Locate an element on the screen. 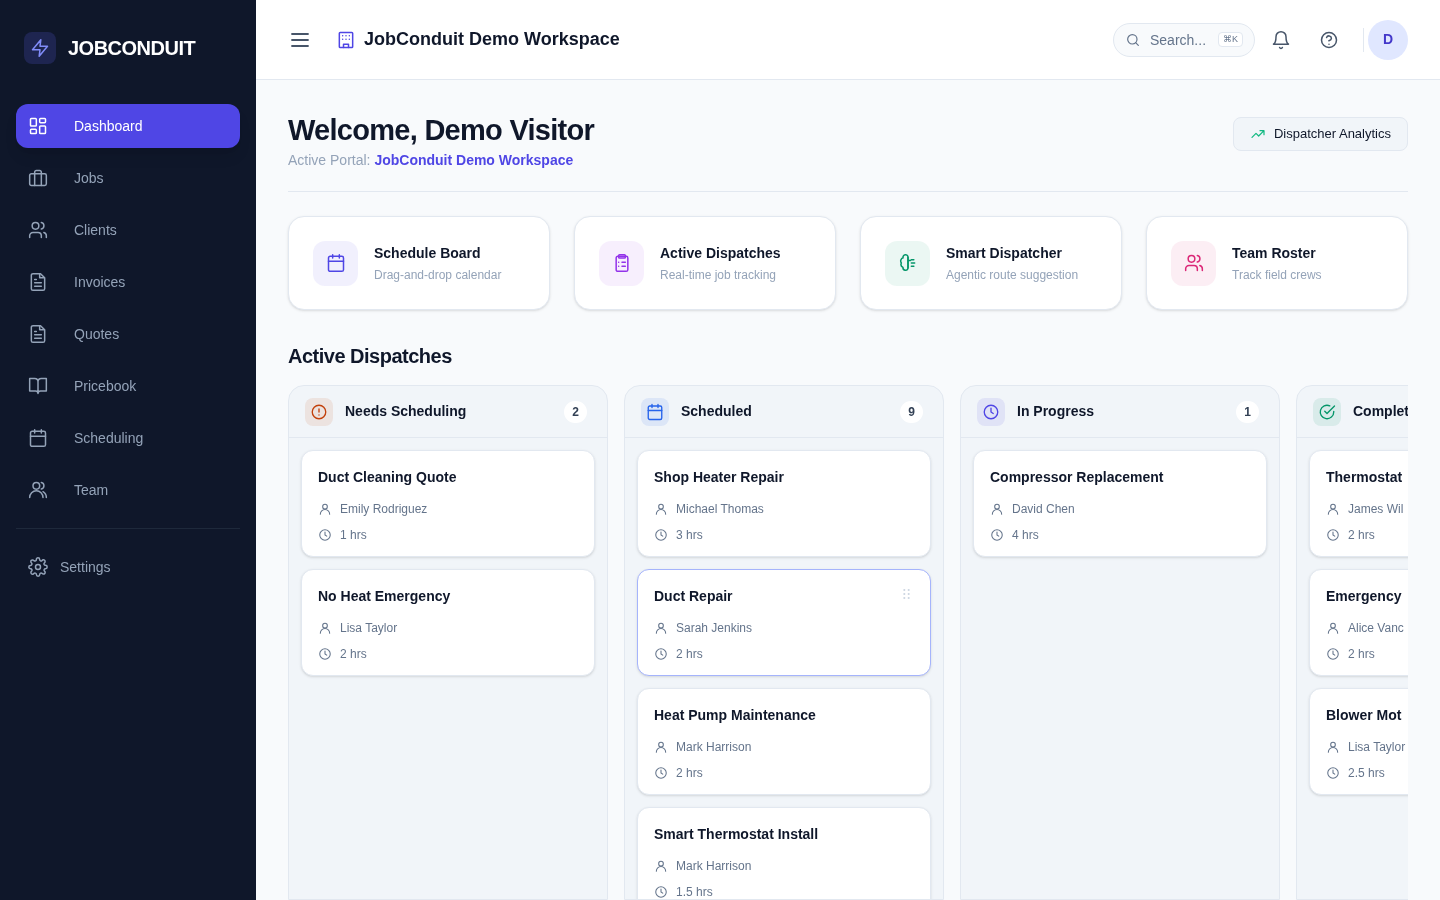  grid-icon is located at coordinates (38, 126).